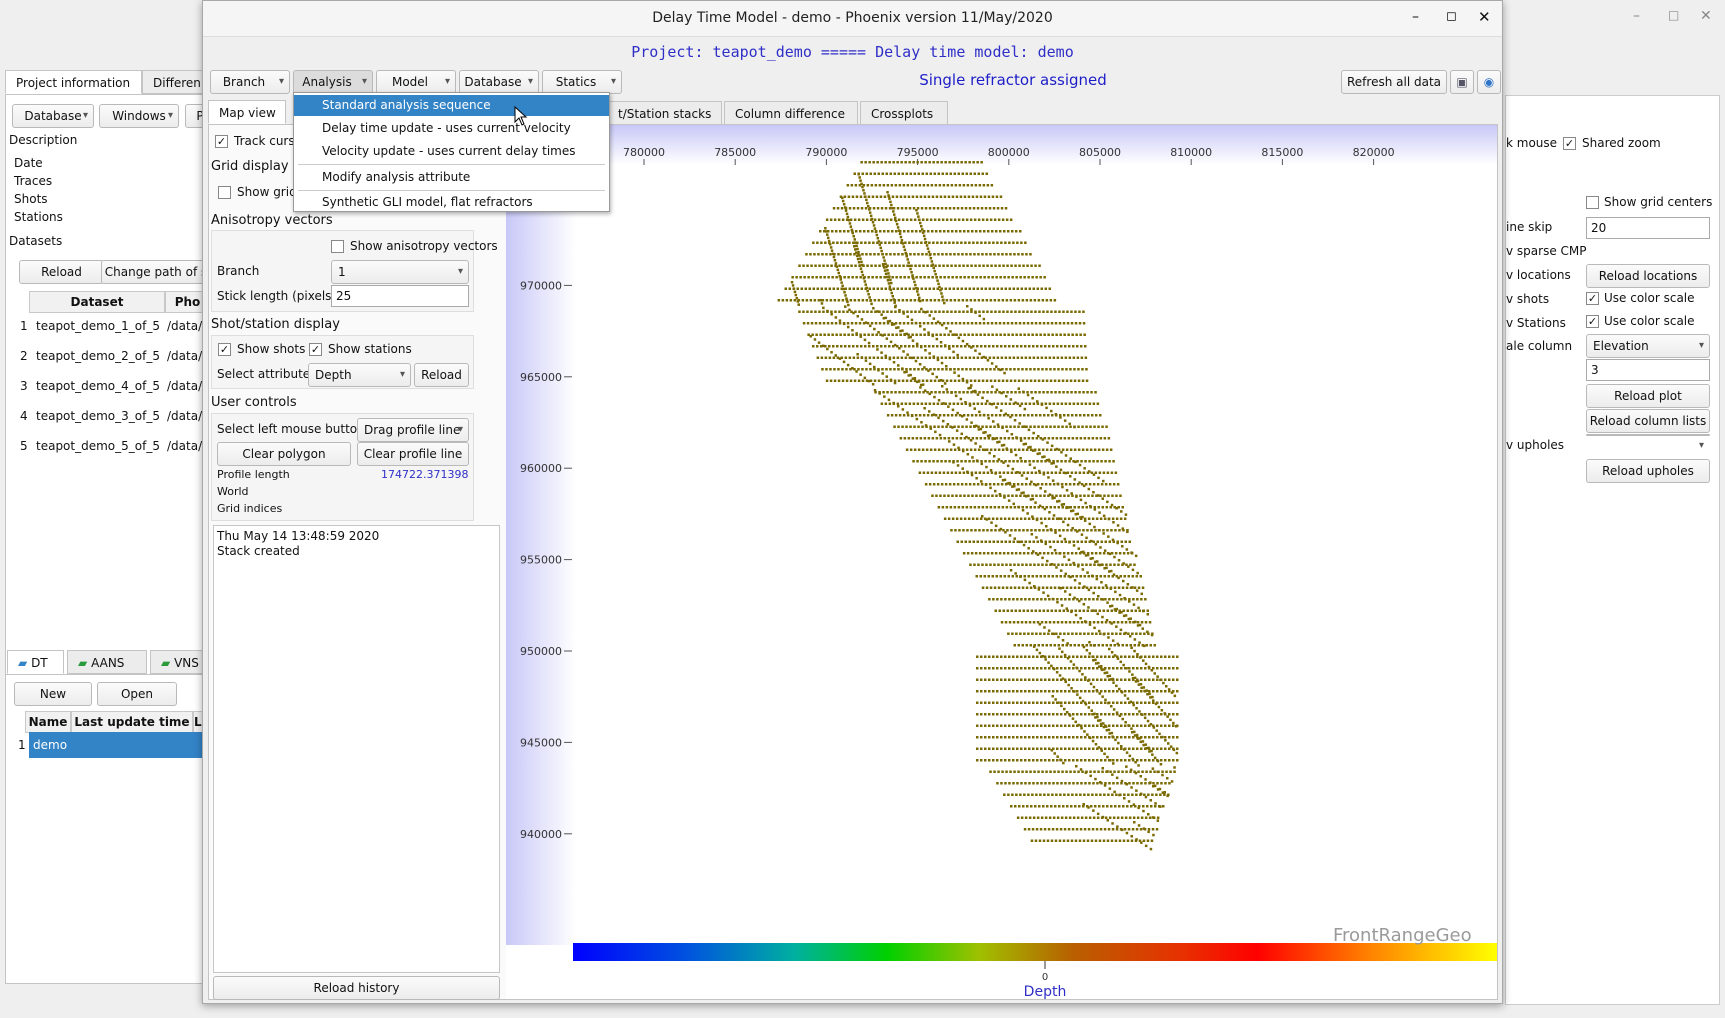  Describe the element at coordinates (1489, 82) in the screenshot. I see `camera-icon: ◉` at that location.